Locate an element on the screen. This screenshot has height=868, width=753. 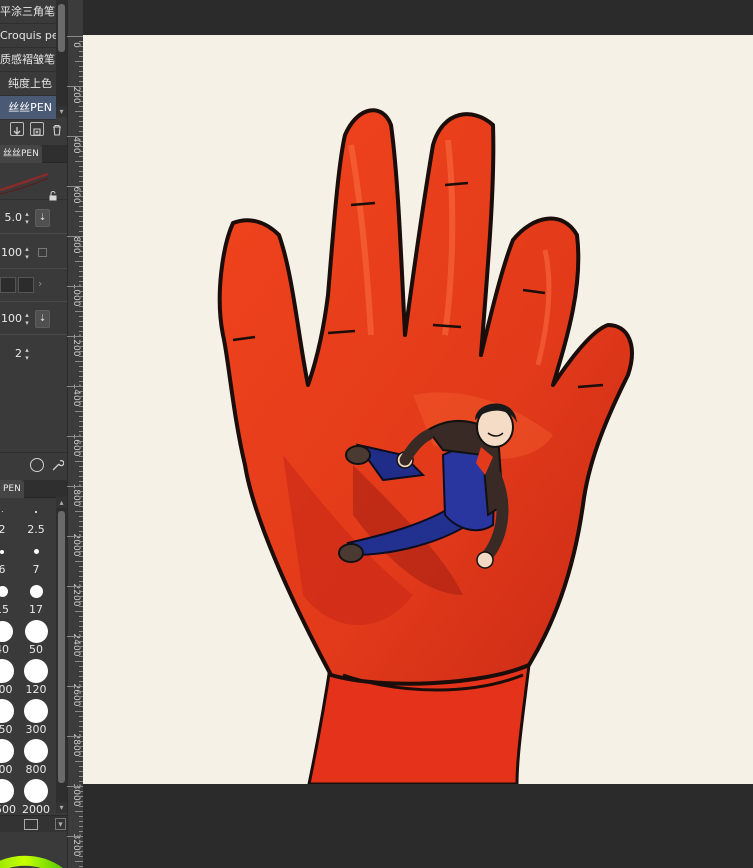
brush-size-cell: 800 is located at coordinates (36, 756).